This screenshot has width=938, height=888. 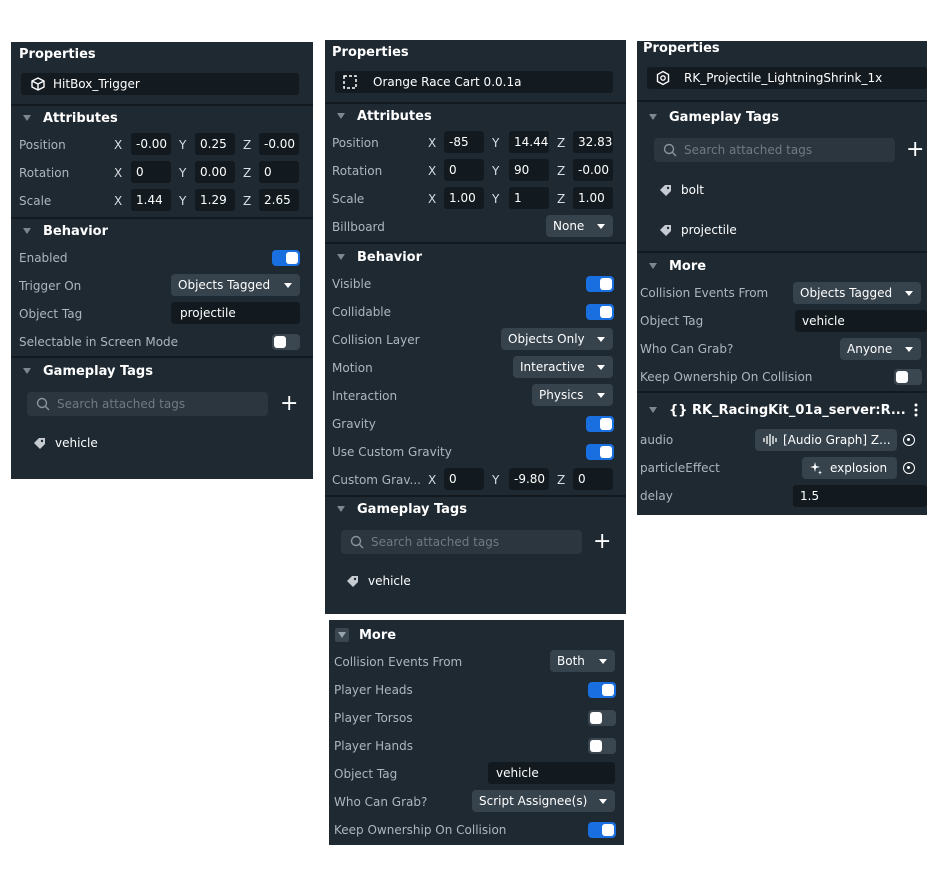 I want to click on rotation-z-field: -0.00, so click(x=593, y=170).